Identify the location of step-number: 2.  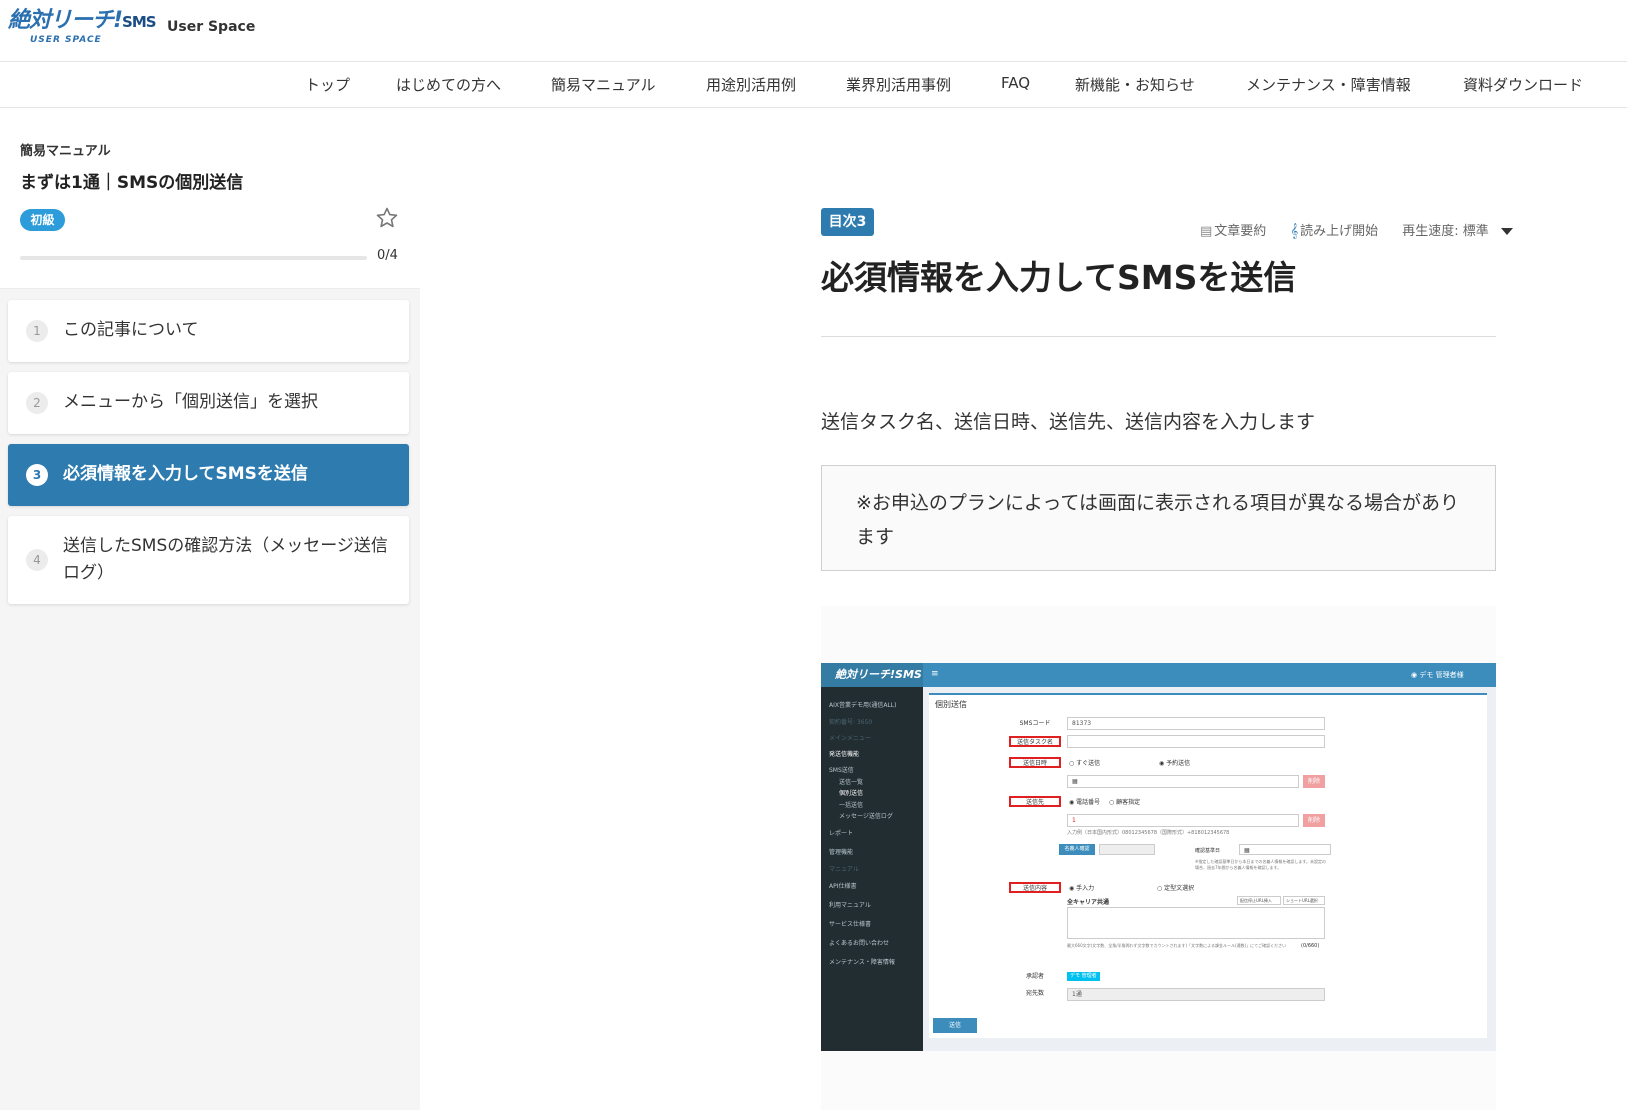
(37, 403).